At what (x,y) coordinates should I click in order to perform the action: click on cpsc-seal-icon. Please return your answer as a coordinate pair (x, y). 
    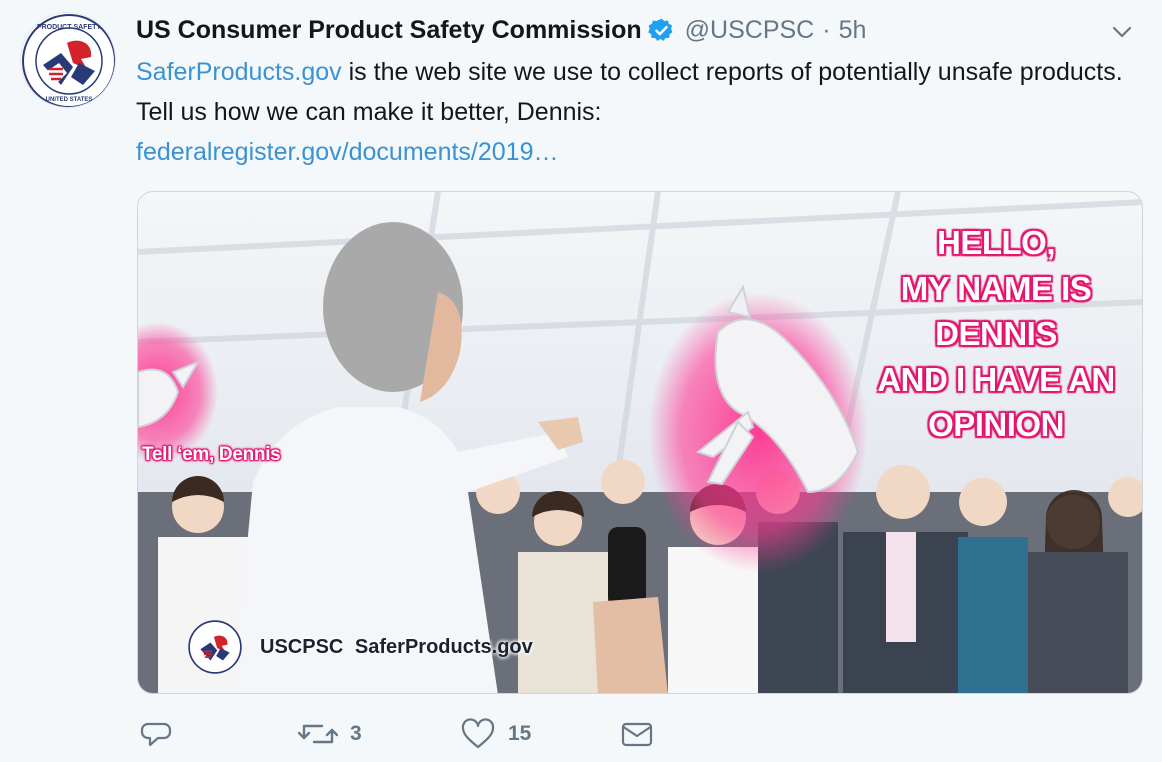
    Looking at the image, I should click on (215, 647).